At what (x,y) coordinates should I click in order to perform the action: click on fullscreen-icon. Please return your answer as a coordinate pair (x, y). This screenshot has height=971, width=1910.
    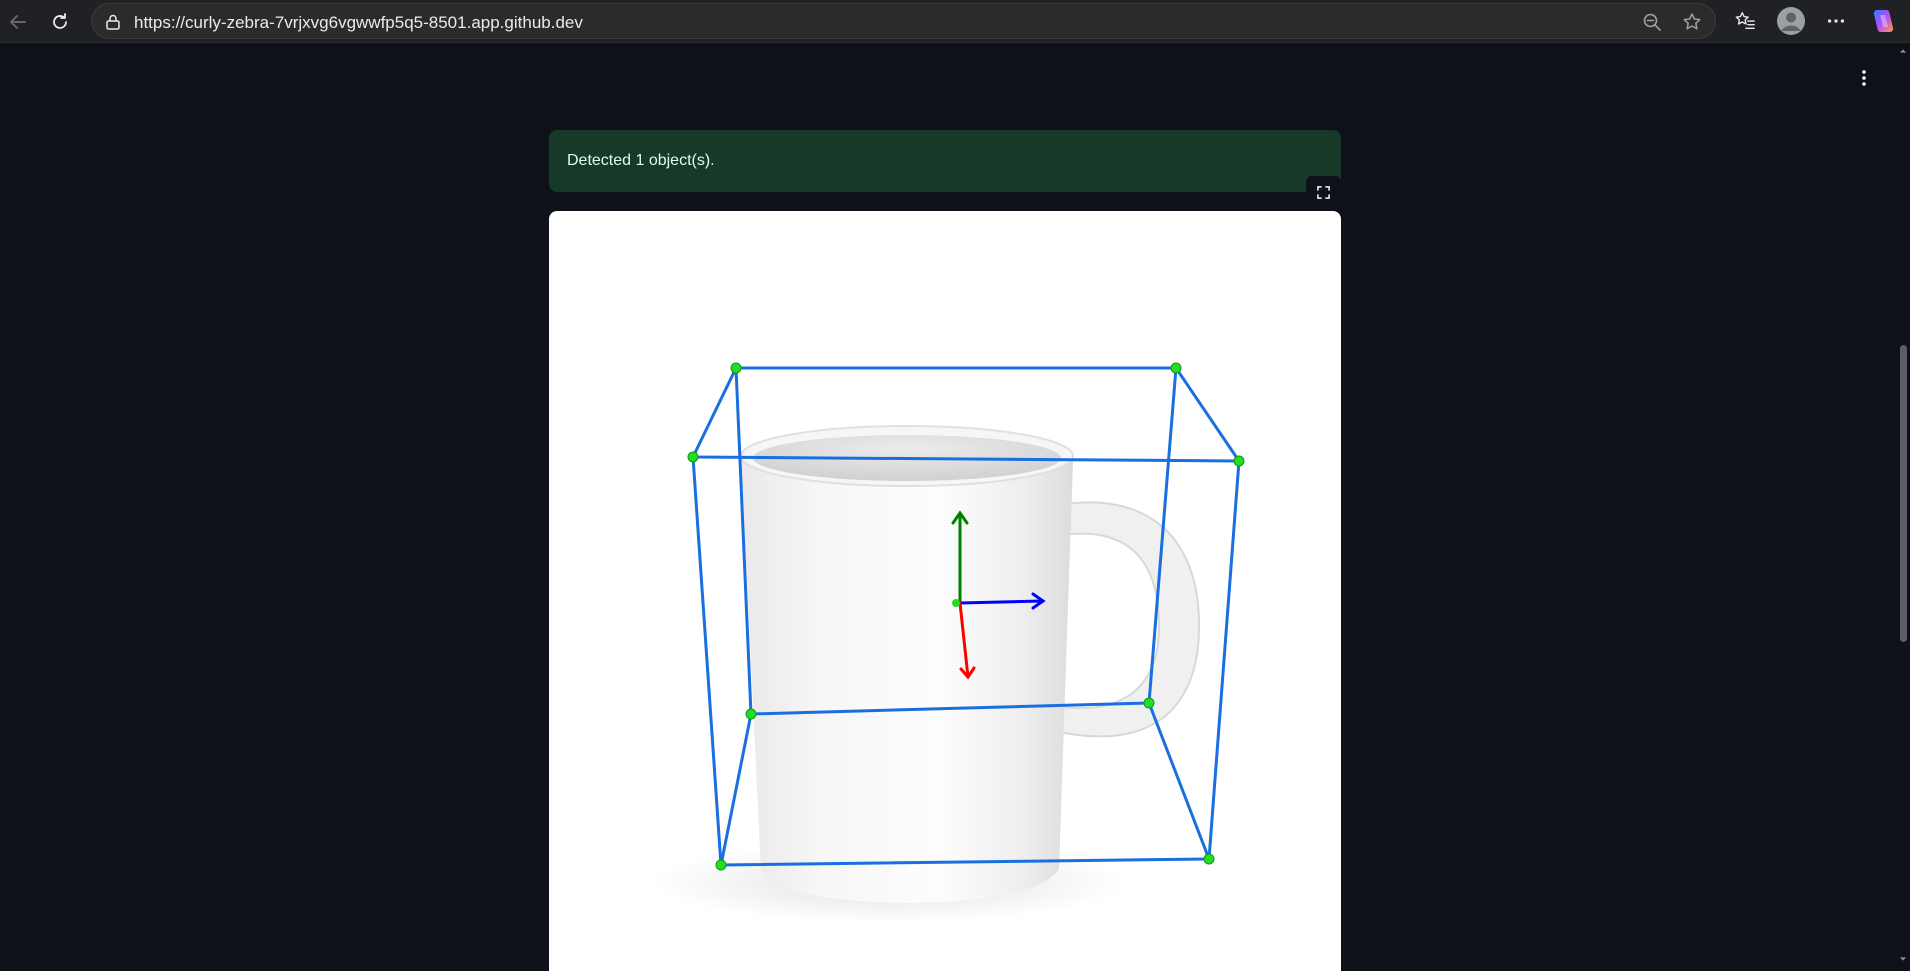
    Looking at the image, I should click on (1323, 192).